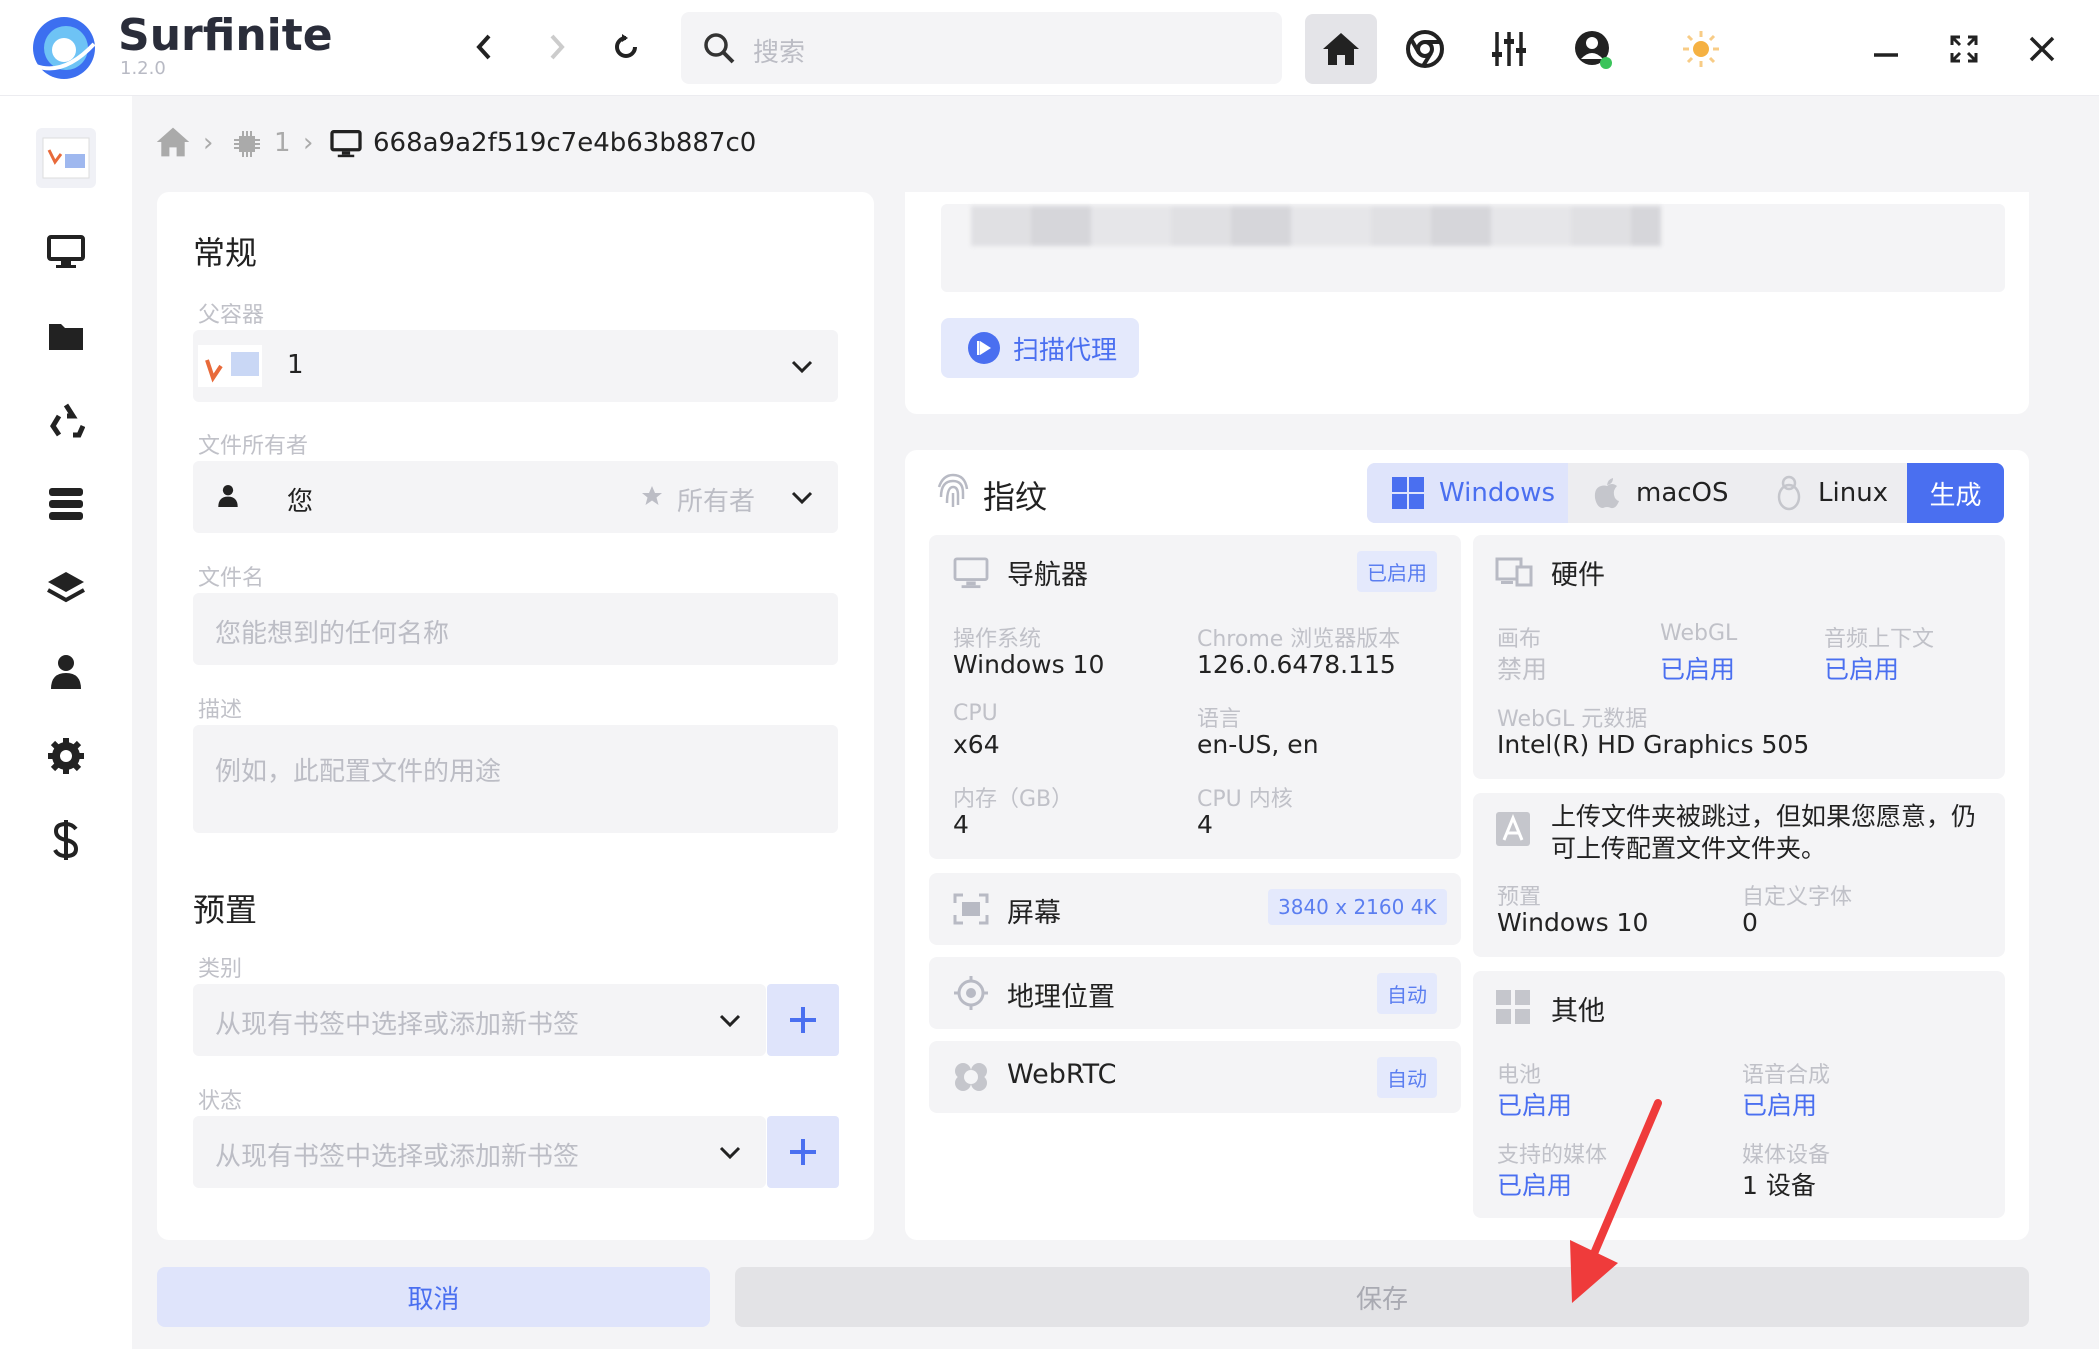 Image resolution: width=2099 pixels, height=1349 pixels. What do you see at coordinates (247, 144) in the screenshot?
I see `chip-icon` at bounding box center [247, 144].